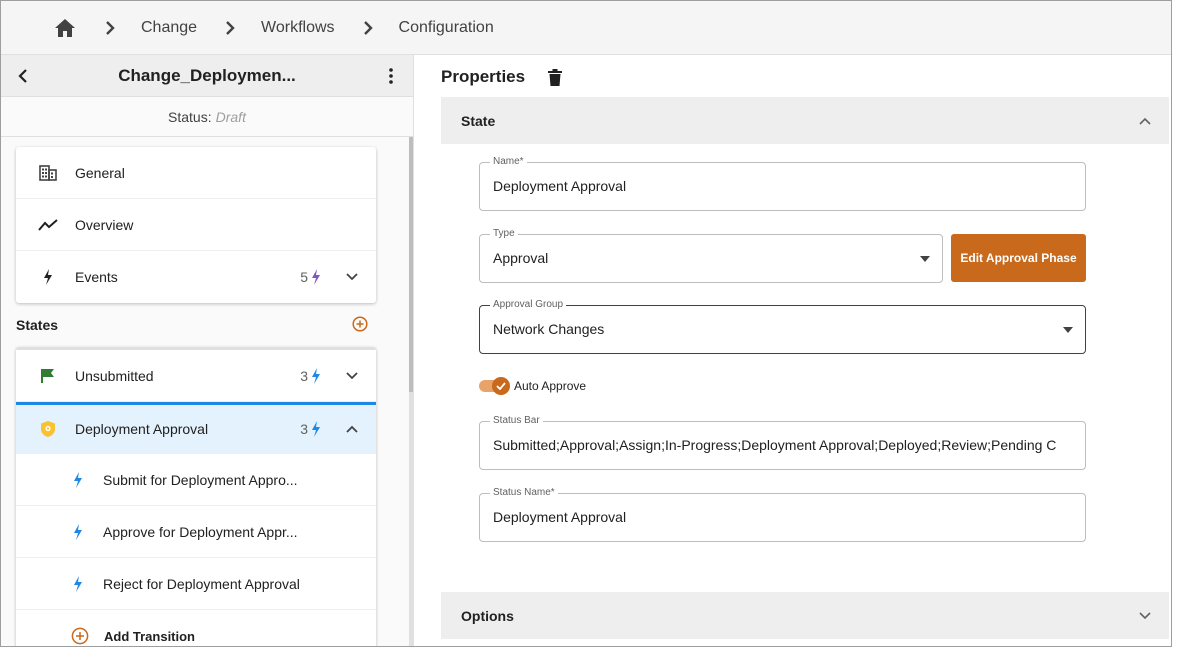  Describe the element at coordinates (201, 583) in the screenshot. I see `transition-item-label: Reject for Deployment Approval` at that location.